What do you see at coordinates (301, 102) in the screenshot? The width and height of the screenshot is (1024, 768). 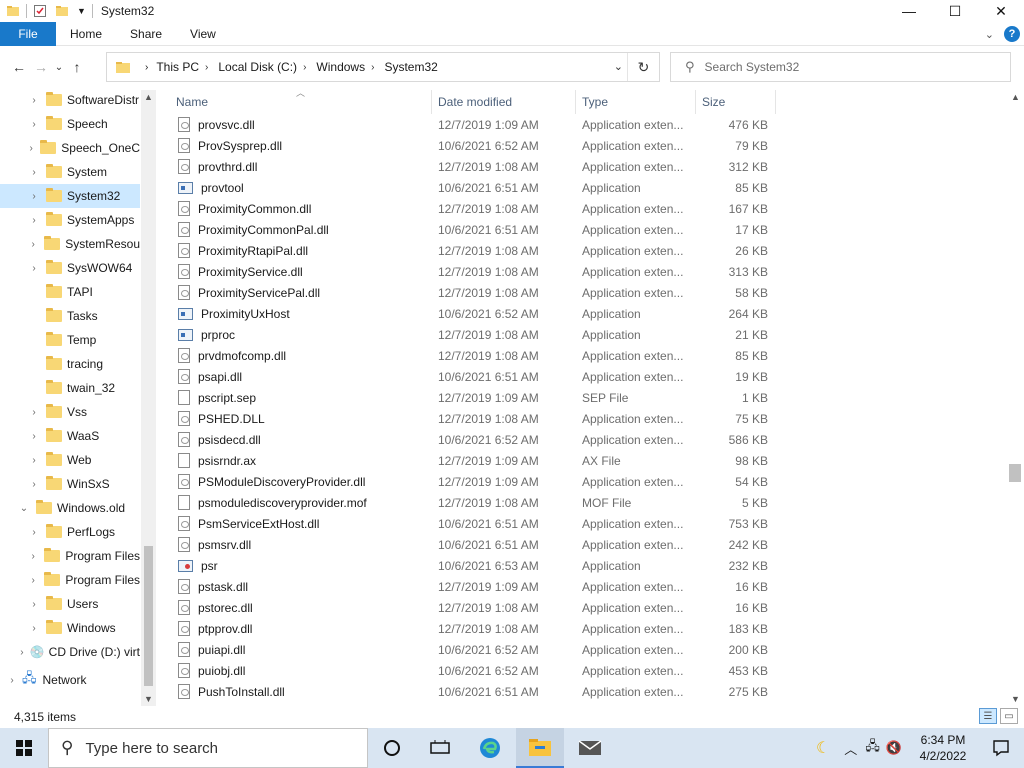 I see `column-header-name: Name ︿` at bounding box center [301, 102].